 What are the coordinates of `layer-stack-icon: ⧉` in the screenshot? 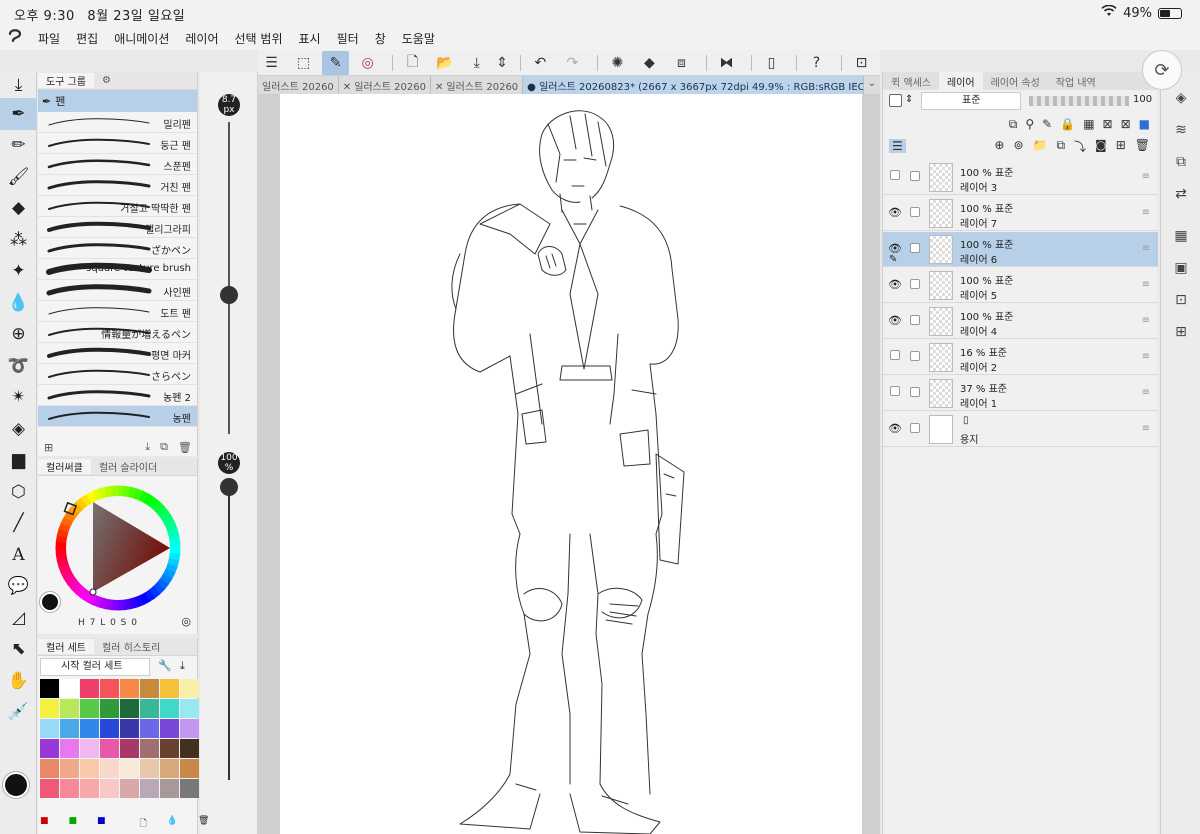 It's located at (1180, 162).